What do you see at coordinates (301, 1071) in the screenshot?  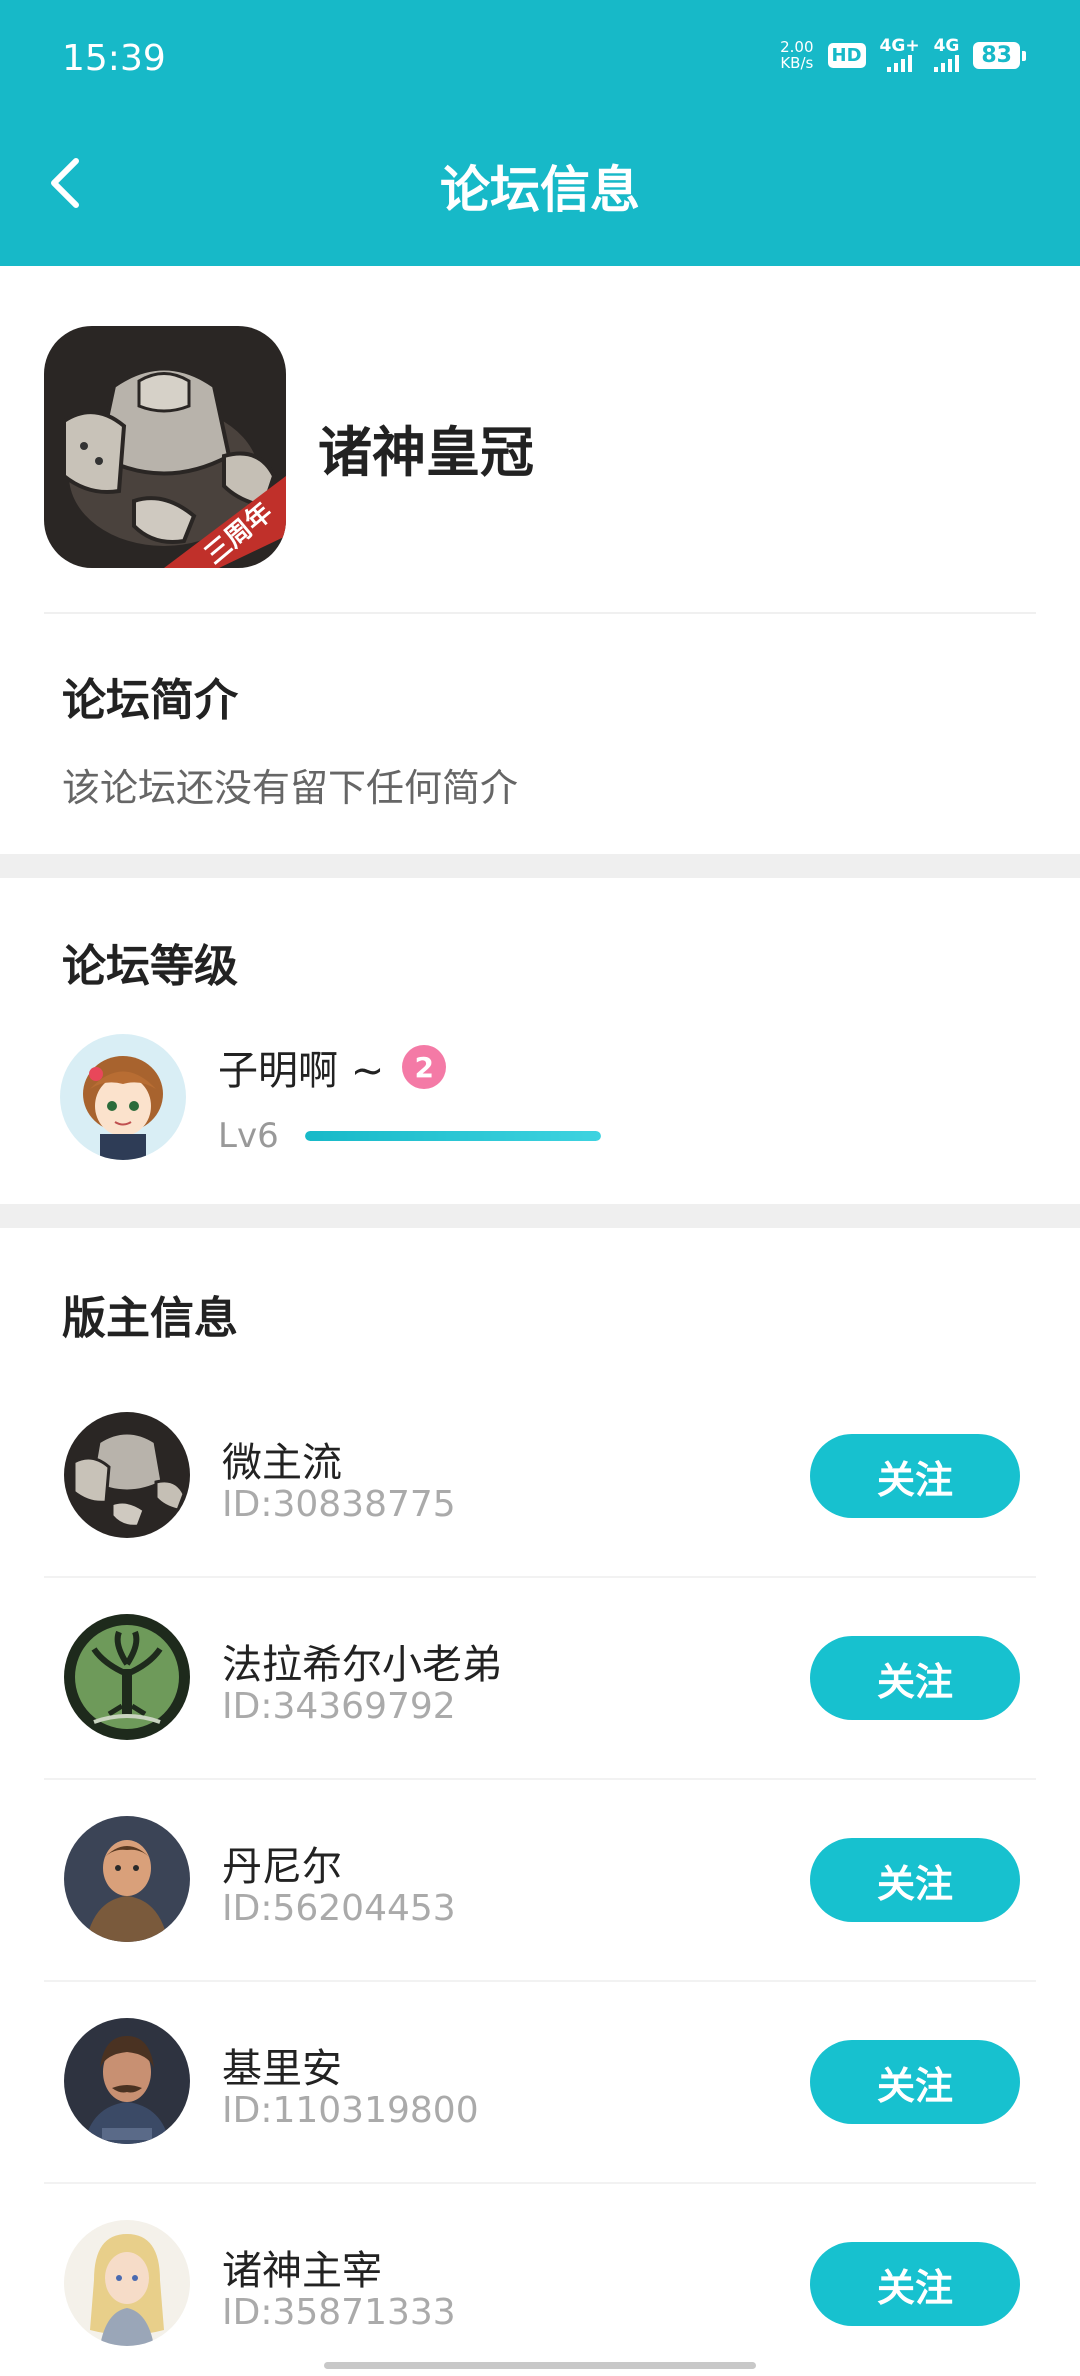 I see `user-name: 子明啊 ~` at bounding box center [301, 1071].